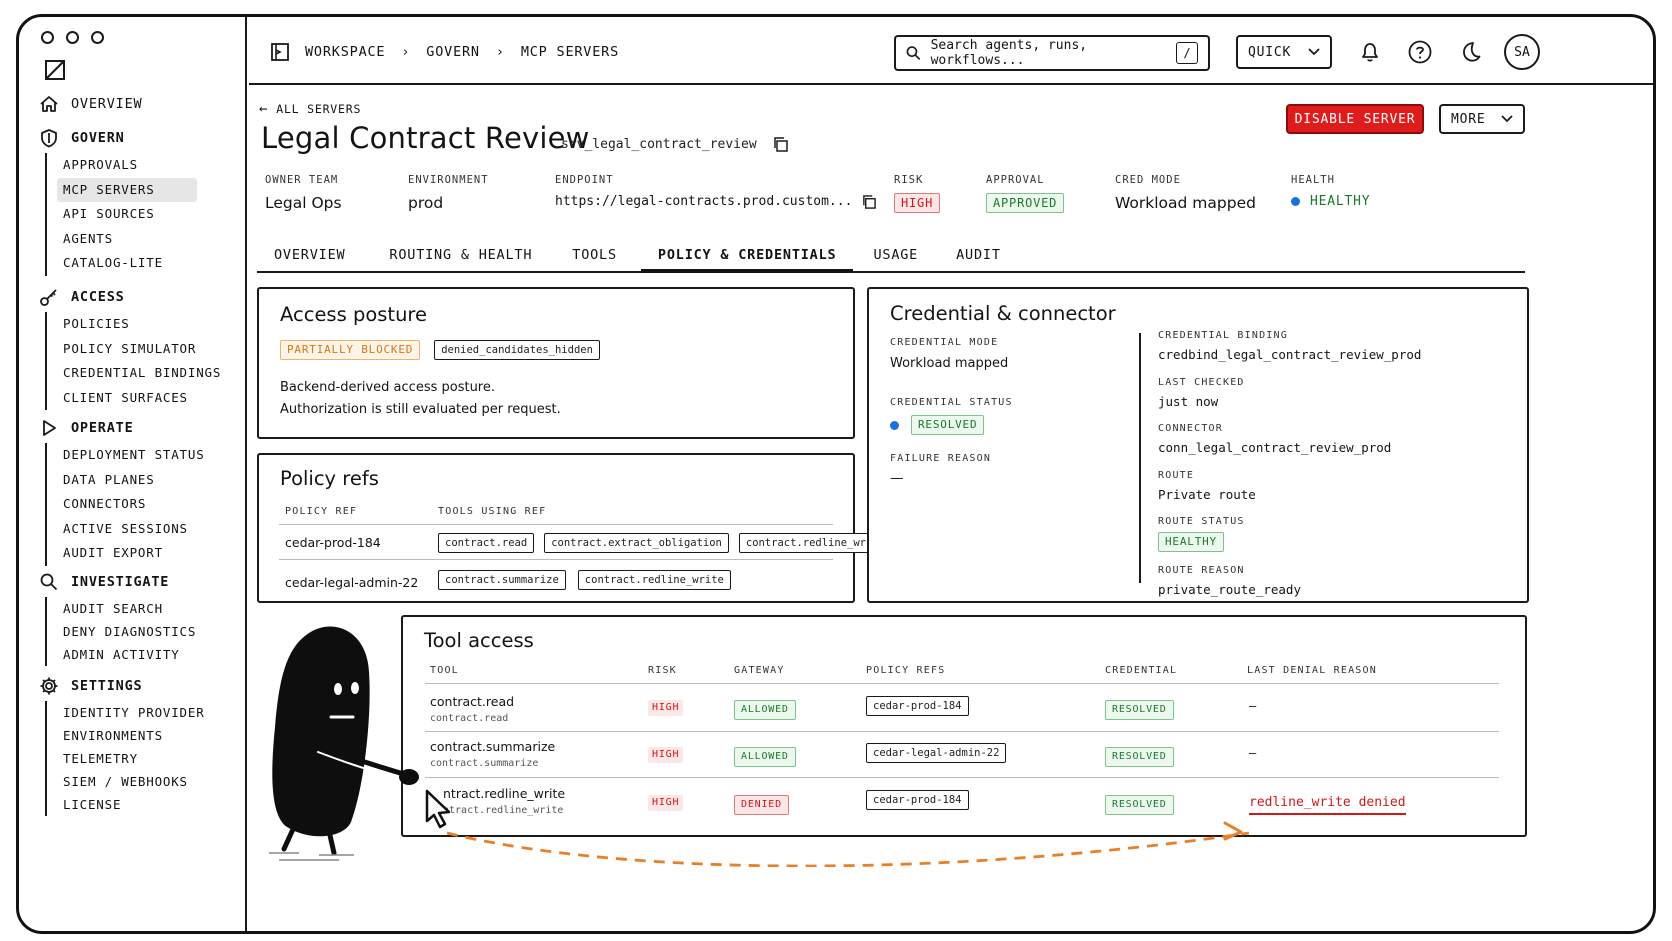 The width and height of the screenshot is (1672, 941). What do you see at coordinates (302, 180) in the screenshot?
I see `meta-label: OWNER TEAM` at bounding box center [302, 180].